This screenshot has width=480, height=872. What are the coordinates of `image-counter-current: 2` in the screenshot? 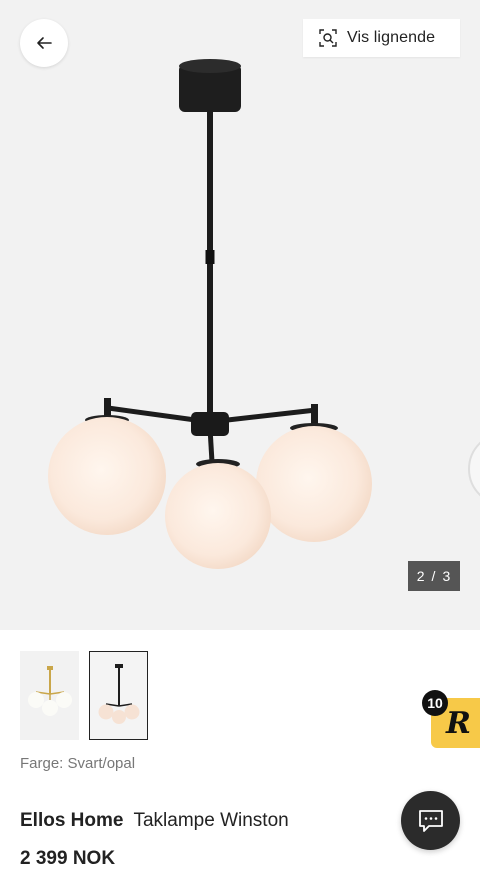 It's located at (421, 576).